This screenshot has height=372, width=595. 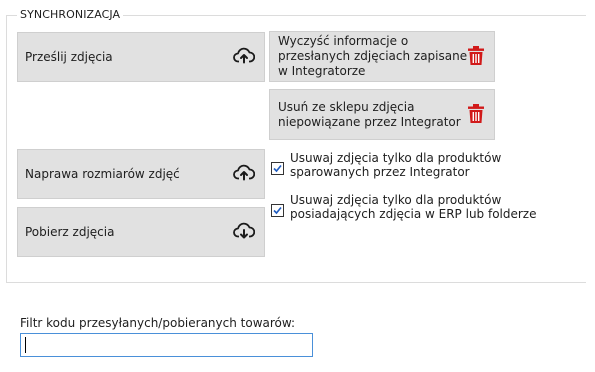 I want to click on download-photos-button: Pobierz zdjęcia, so click(x=141, y=232).